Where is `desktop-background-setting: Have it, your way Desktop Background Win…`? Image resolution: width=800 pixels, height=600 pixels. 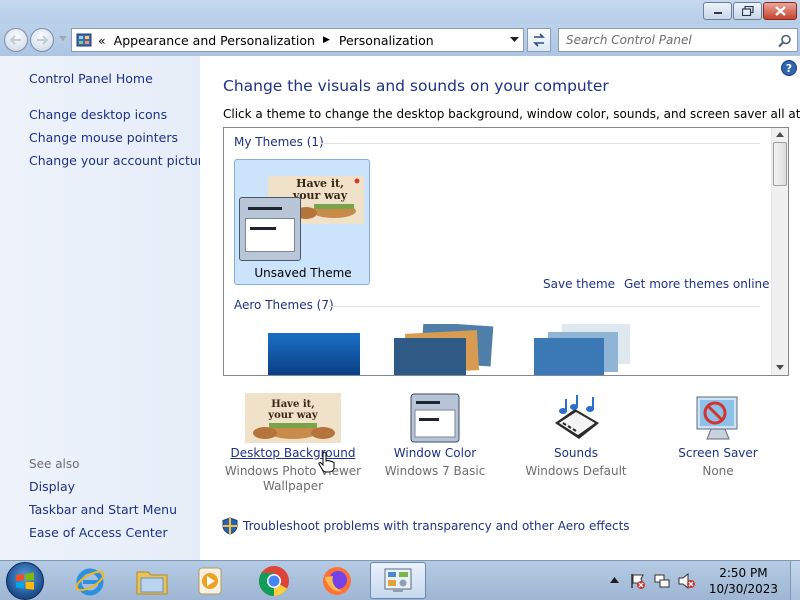 desktop-background-setting: Have it, your way Desktop Background Win… is located at coordinates (293, 443).